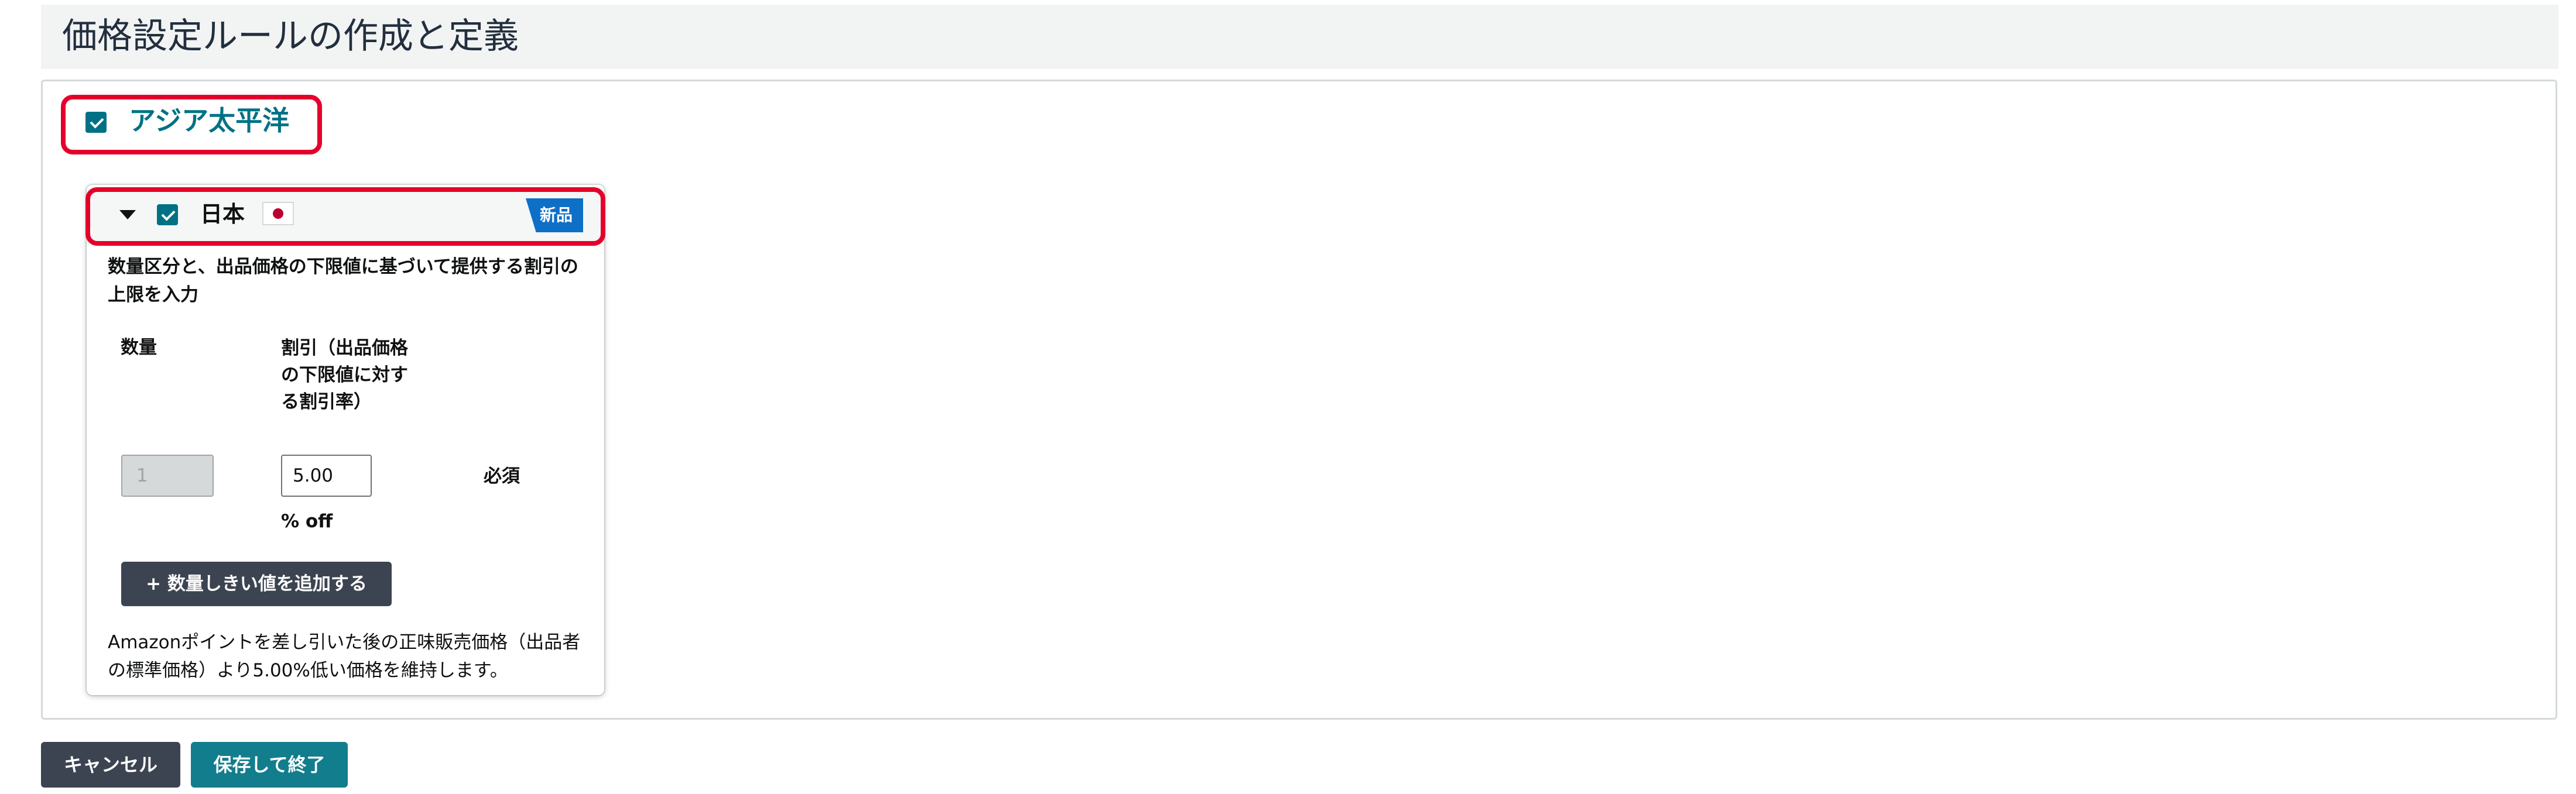  I want to click on cancel-button: キャンセル, so click(110, 765).